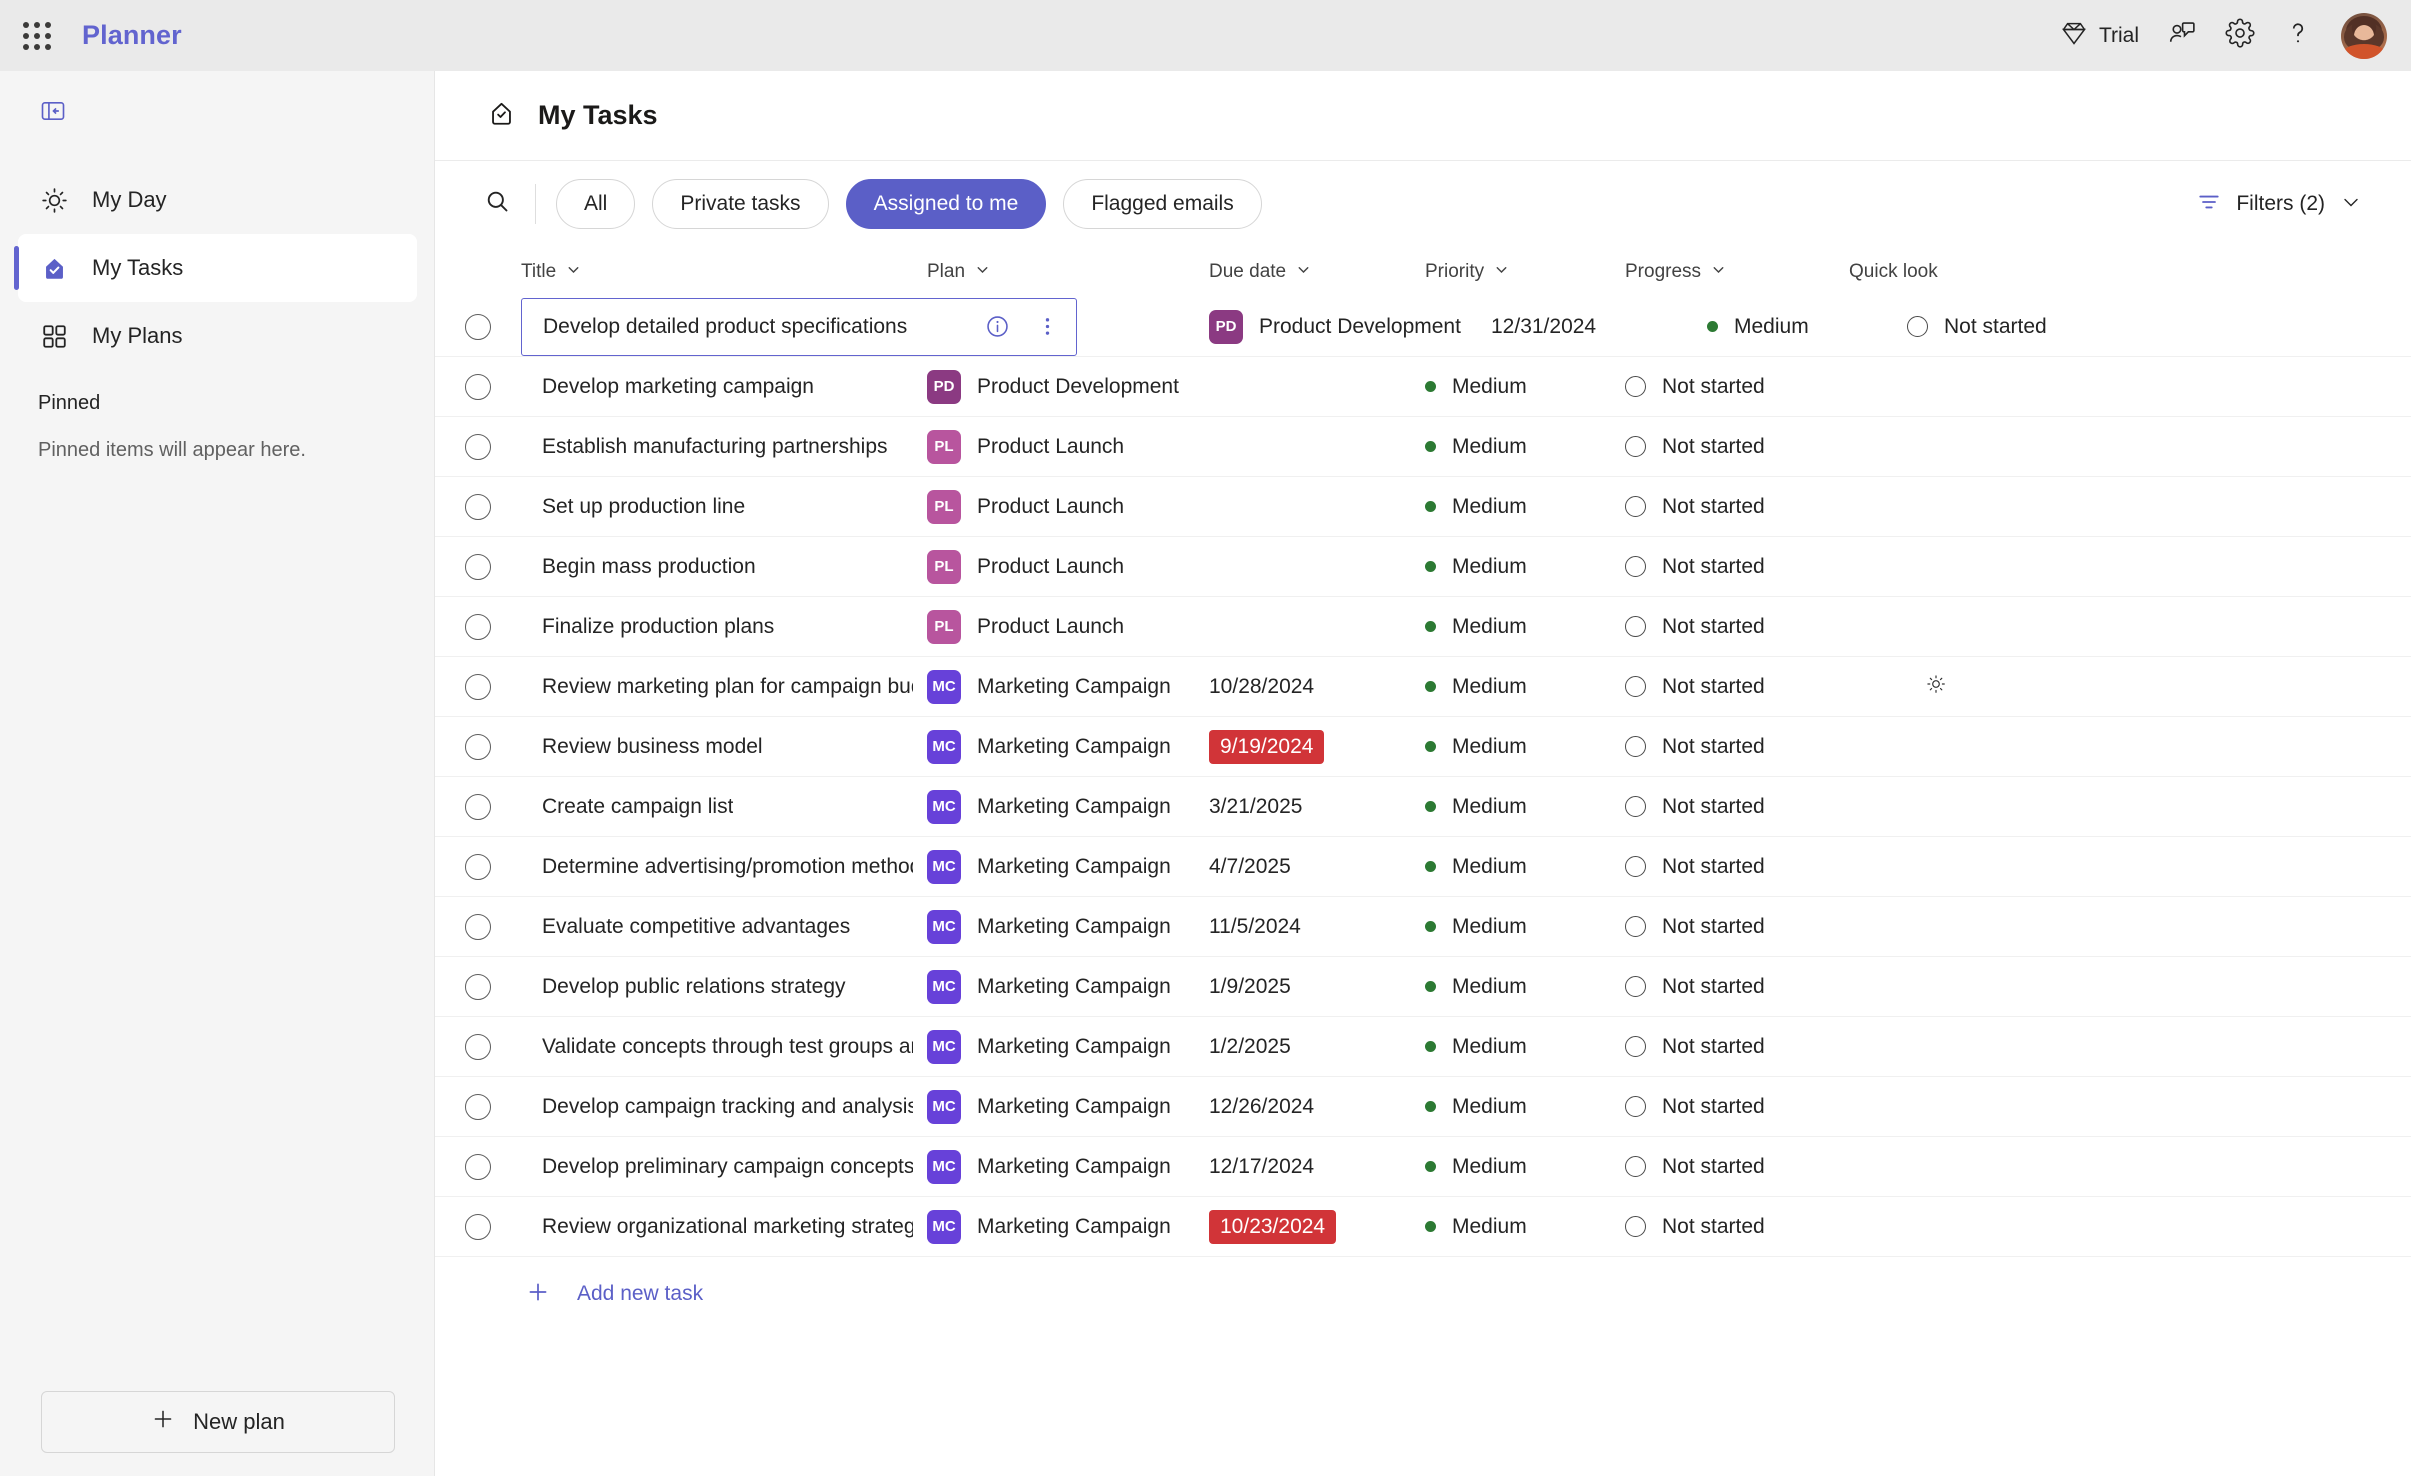 The width and height of the screenshot is (2411, 1476). What do you see at coordinates (724, 1167) in the screenshot?
I see `task-title-cell: Develop preliminary campaign concepts` at bounding box center [724, 1167].